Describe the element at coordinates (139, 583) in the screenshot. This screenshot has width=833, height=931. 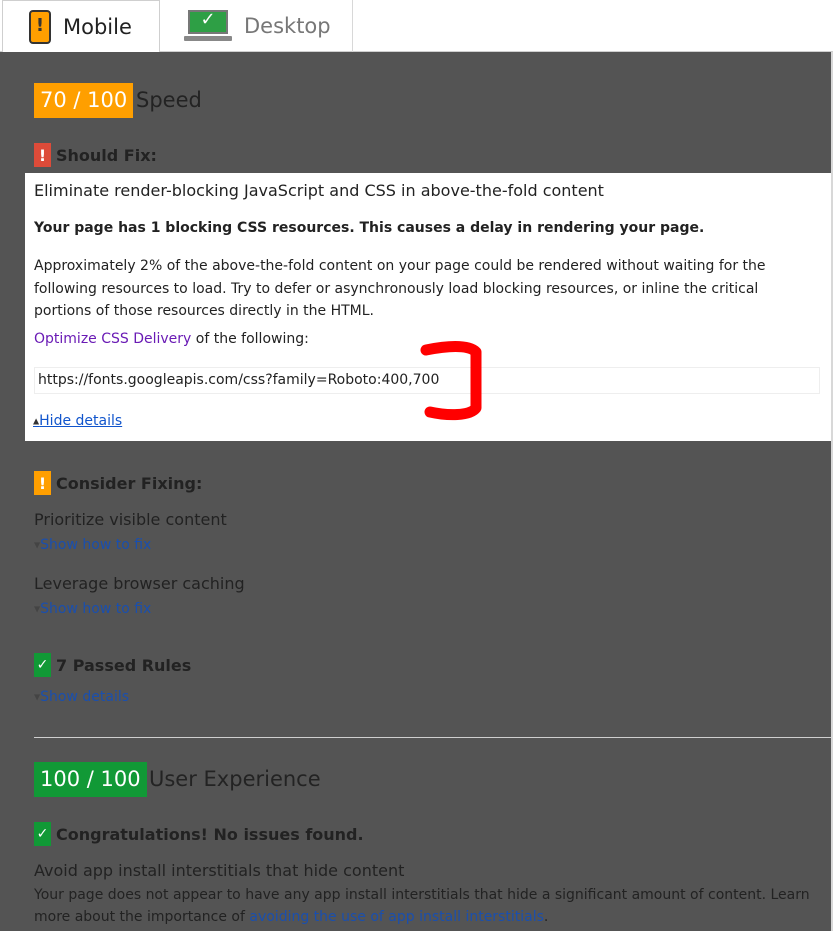
I see `rule-leverage-browser-caching: Leverage browser caching` at that location.